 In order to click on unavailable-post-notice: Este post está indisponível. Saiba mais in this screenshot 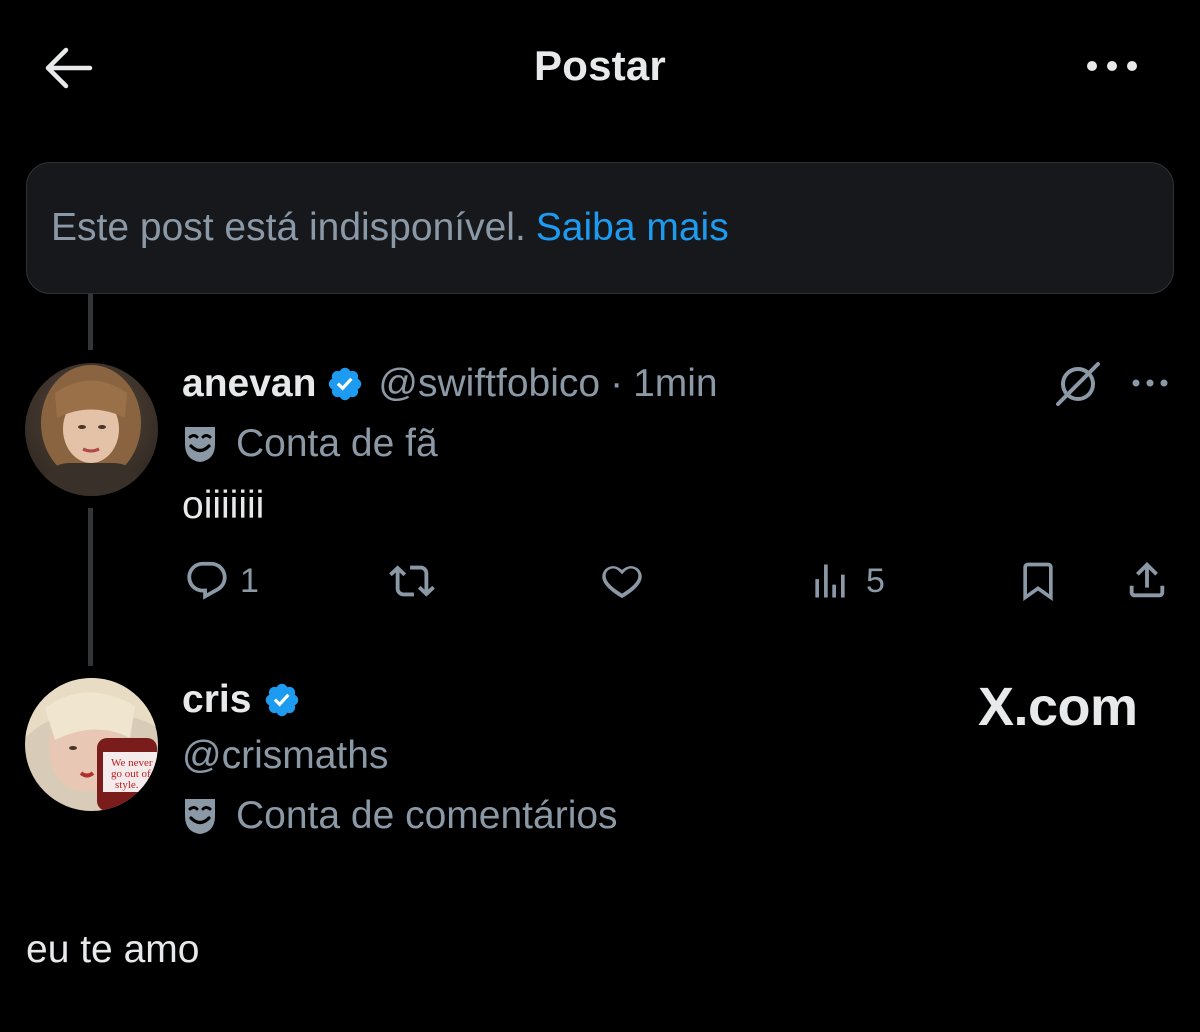, I will do `click(600, 228)`.